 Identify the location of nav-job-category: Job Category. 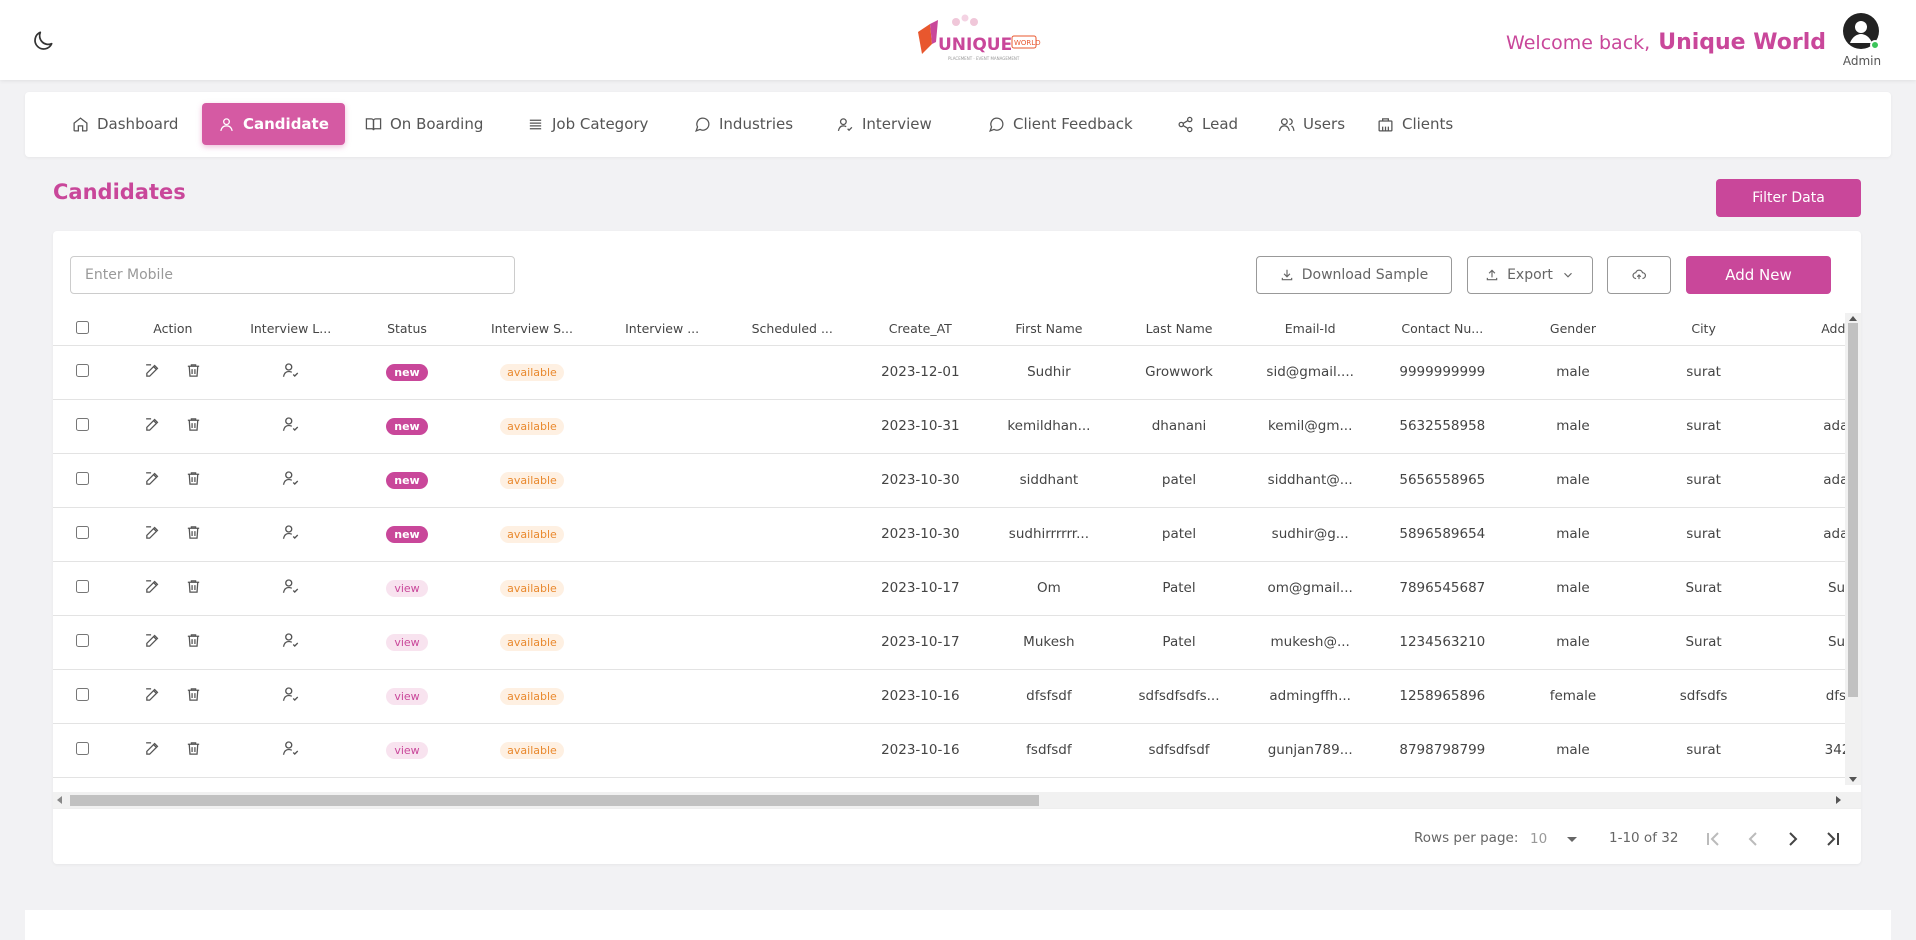
(587, 124).